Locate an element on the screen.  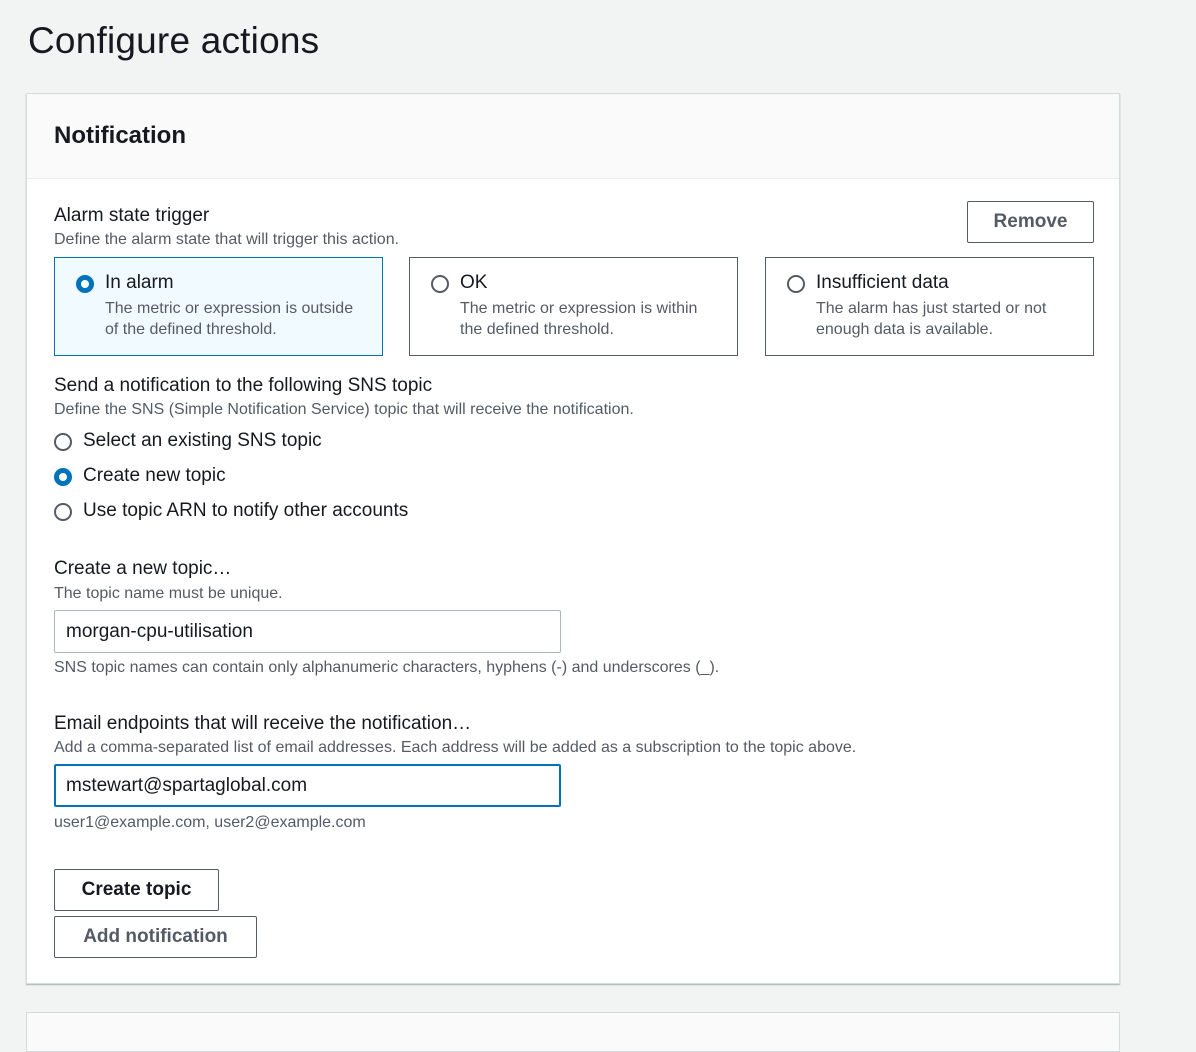
sns-option-label: Select an existing SNS topic is located at coordinates (202, 440).